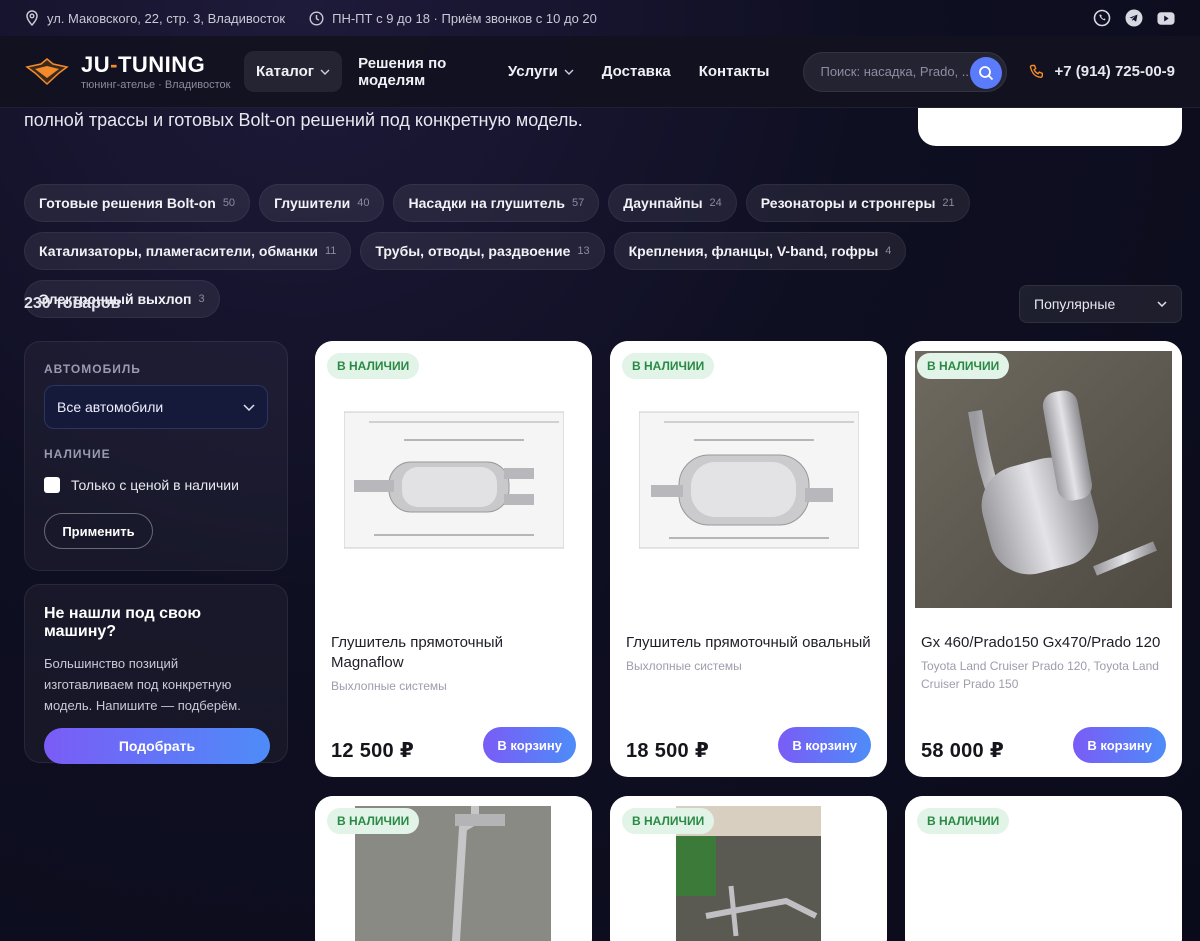  I want to click on search-icon, so click(985, 72).